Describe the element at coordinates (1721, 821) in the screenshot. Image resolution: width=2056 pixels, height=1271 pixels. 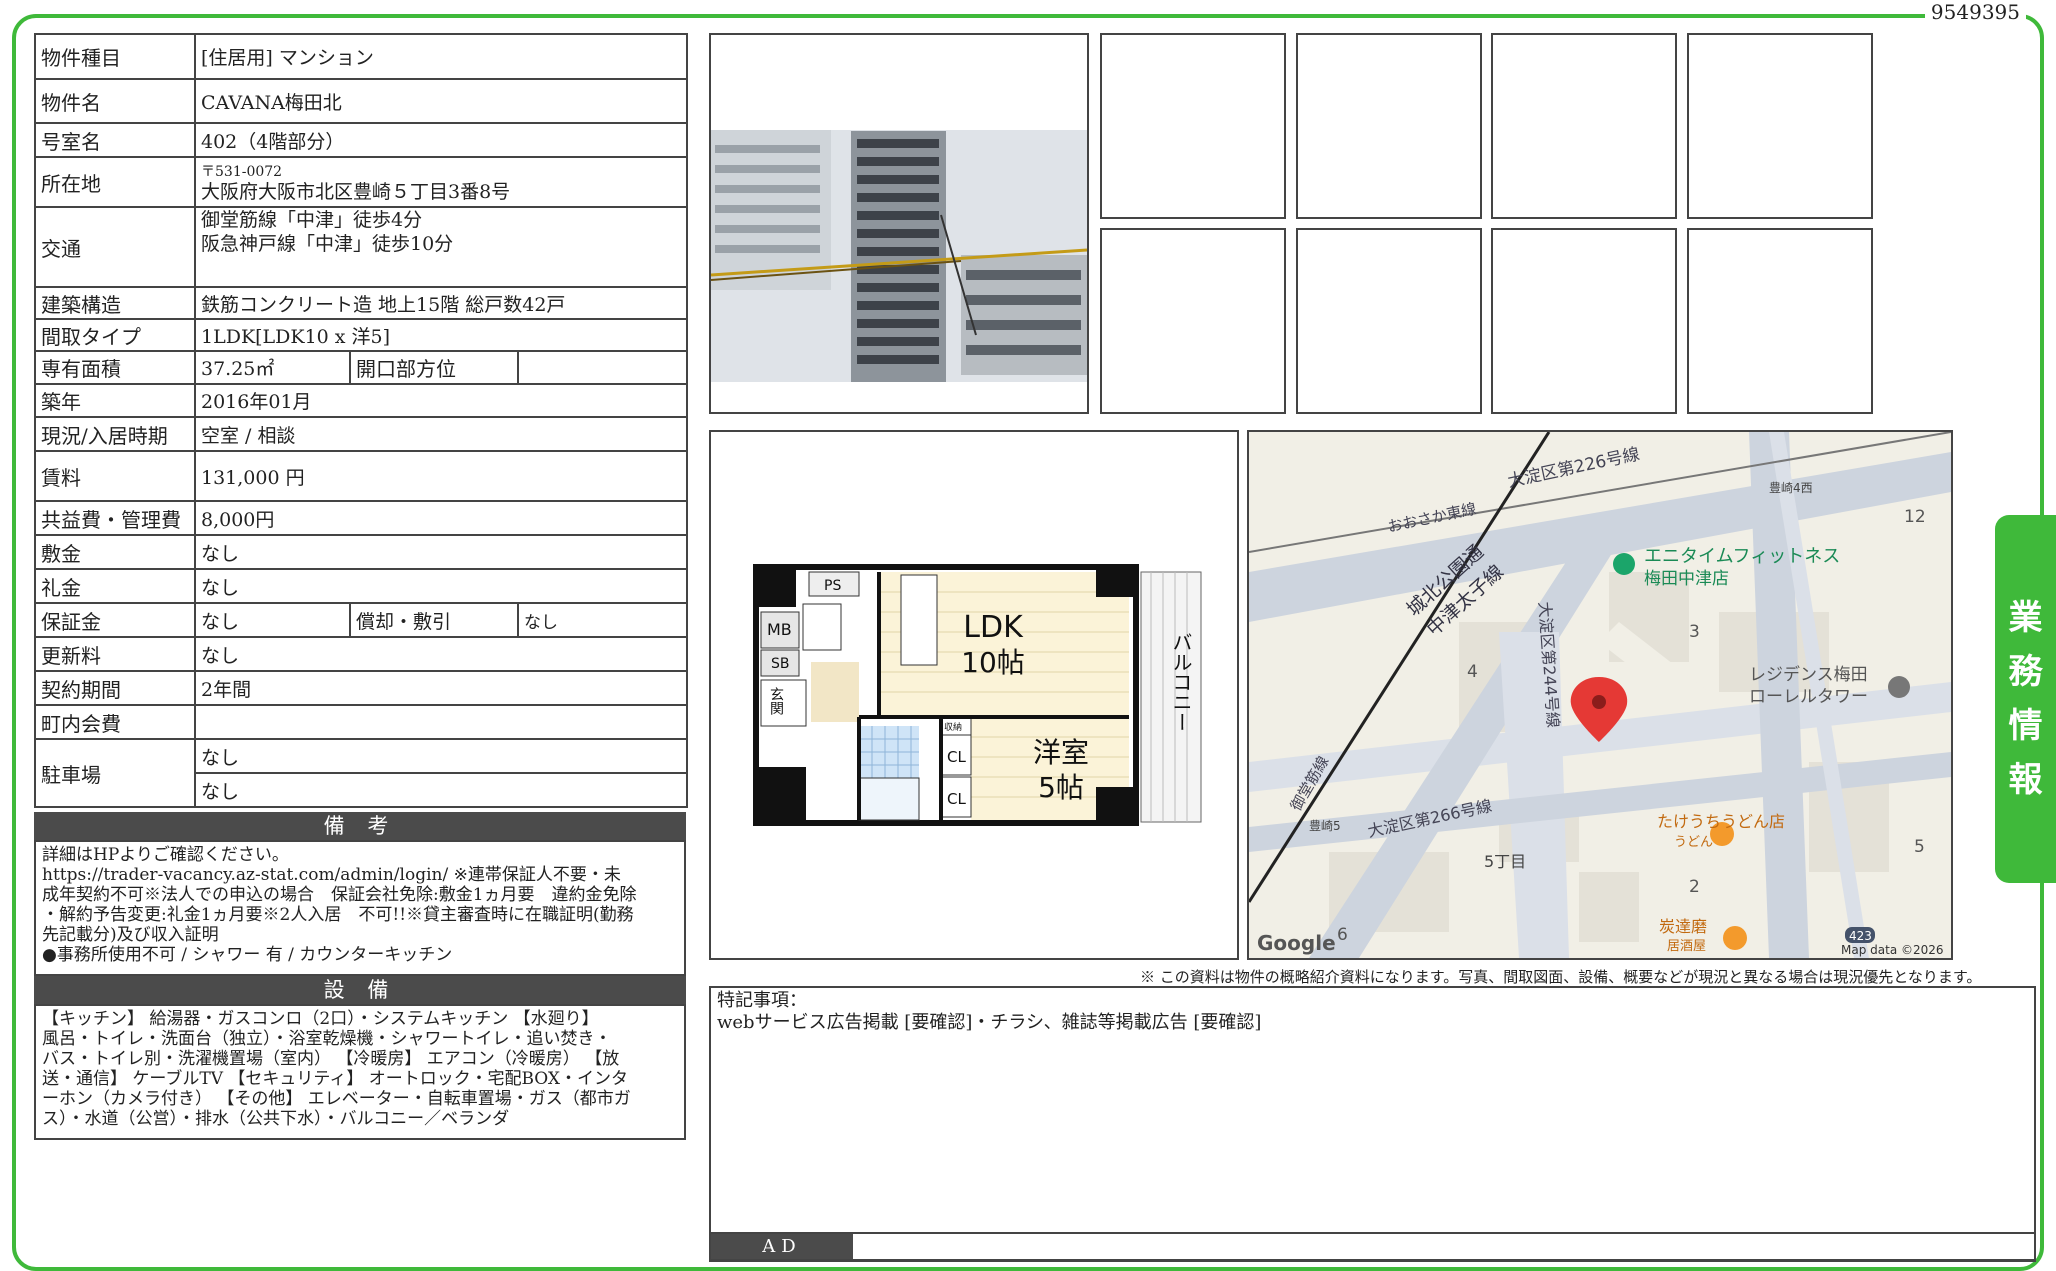
I see `map-poi-name: たけうちうどん店` at that location.